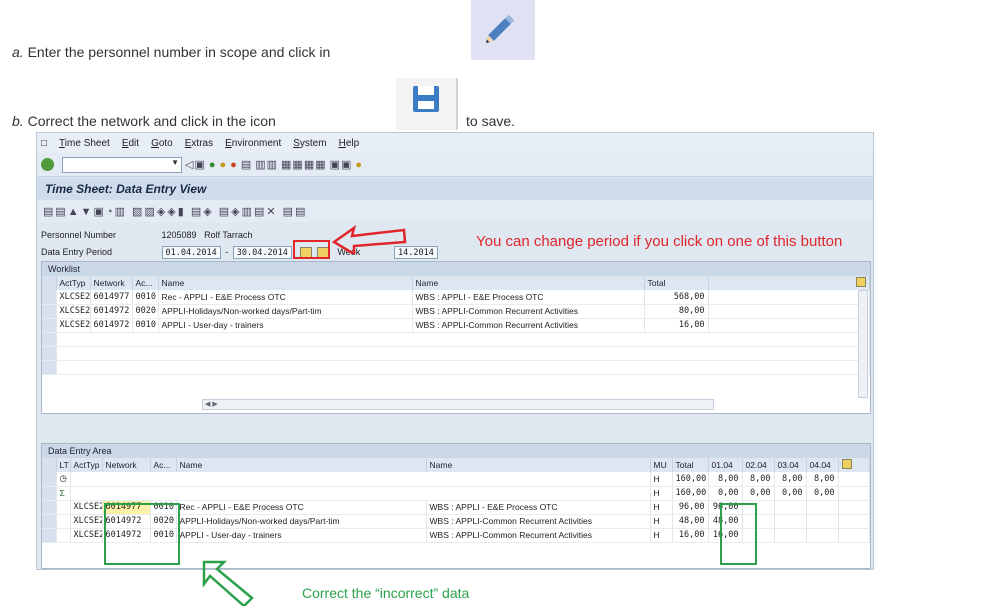 The height and width of the screenshot is (606, 989). Describe the element at coordinates (253, 143) in the screenshot. I see `menu-environment: Environment` at that location.